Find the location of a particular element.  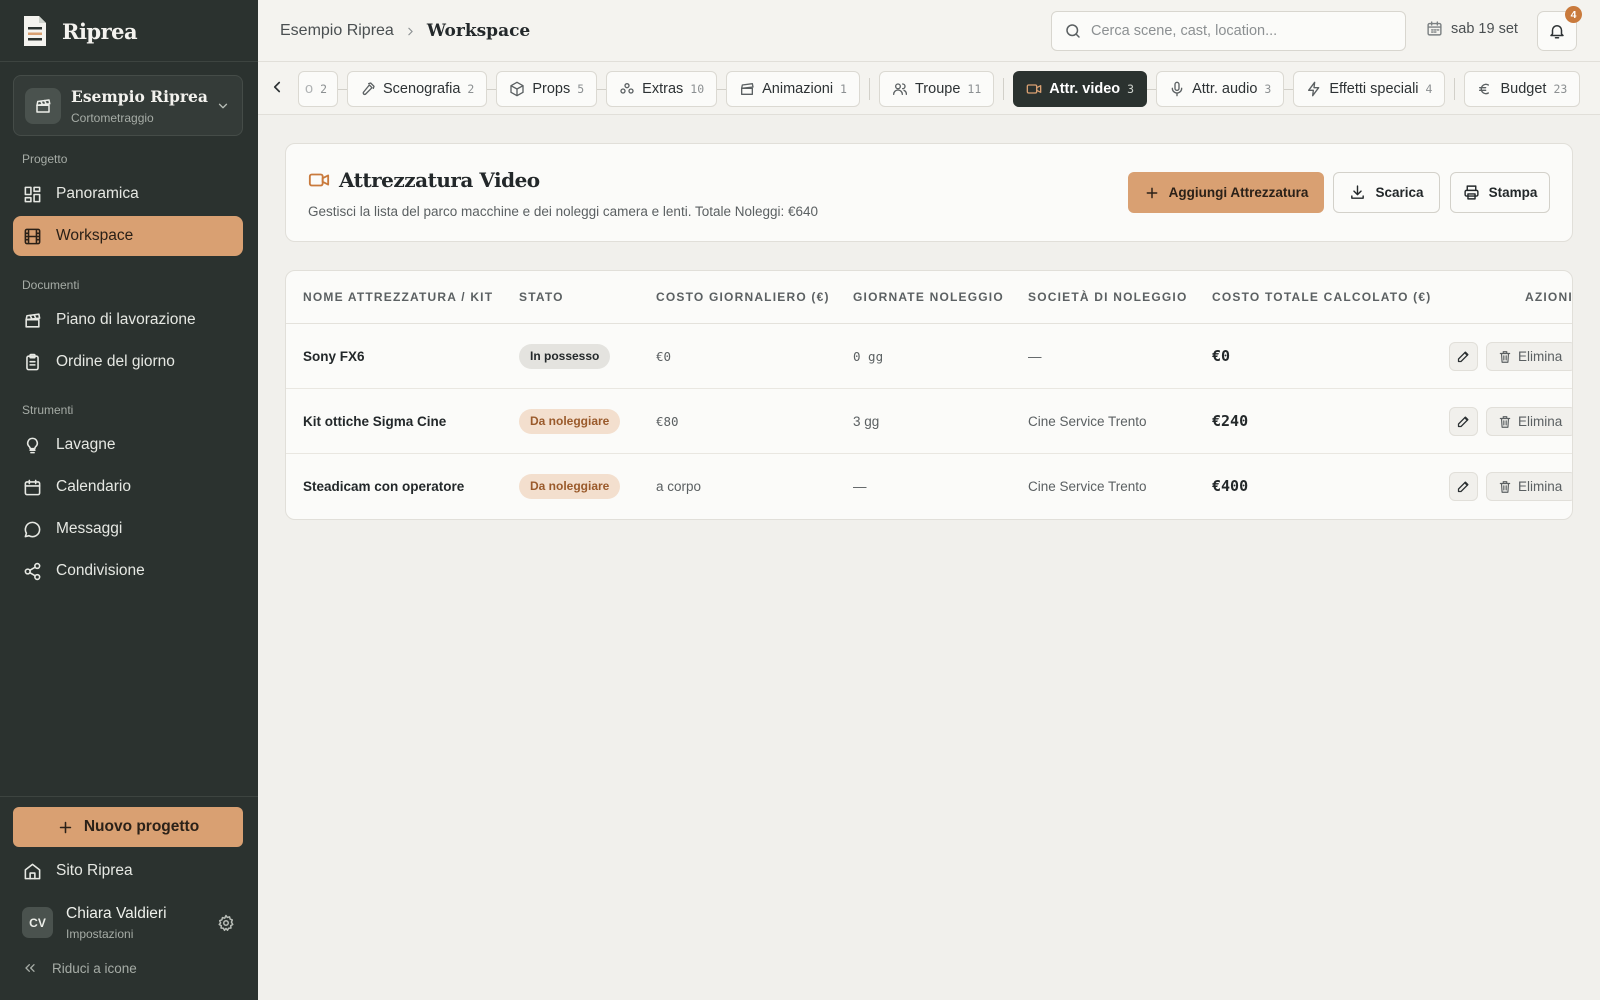

tab-scenografia: Scenografia 2 is located at coordinates (417, 89).